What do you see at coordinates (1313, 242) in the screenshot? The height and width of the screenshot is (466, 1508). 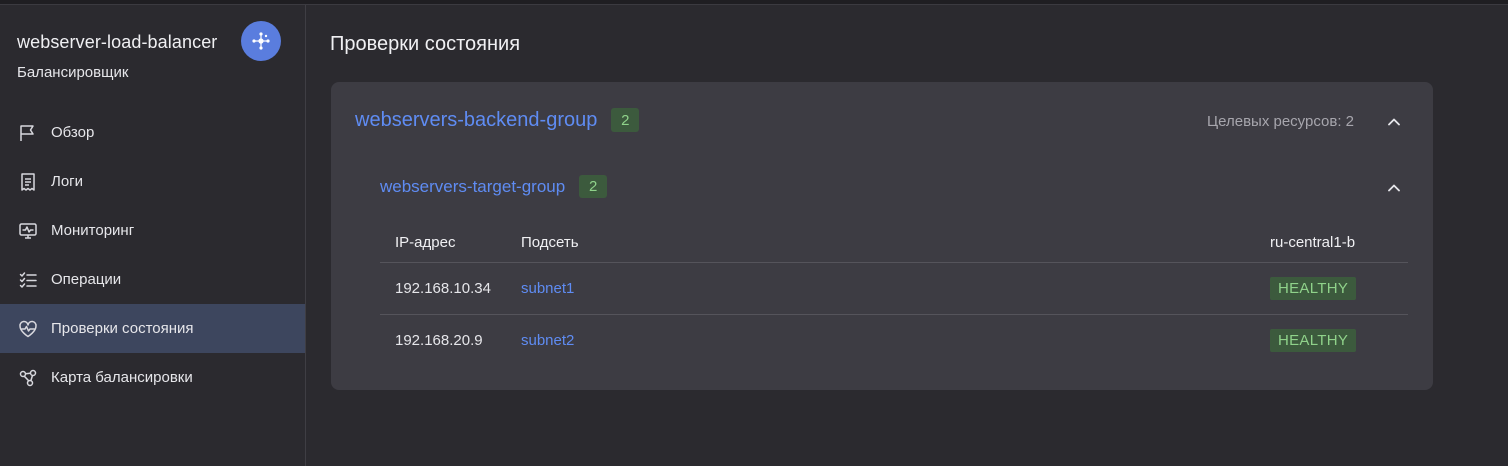 I see `column-header-zone: ru-central1-b` at bounding box center [1313, 242].